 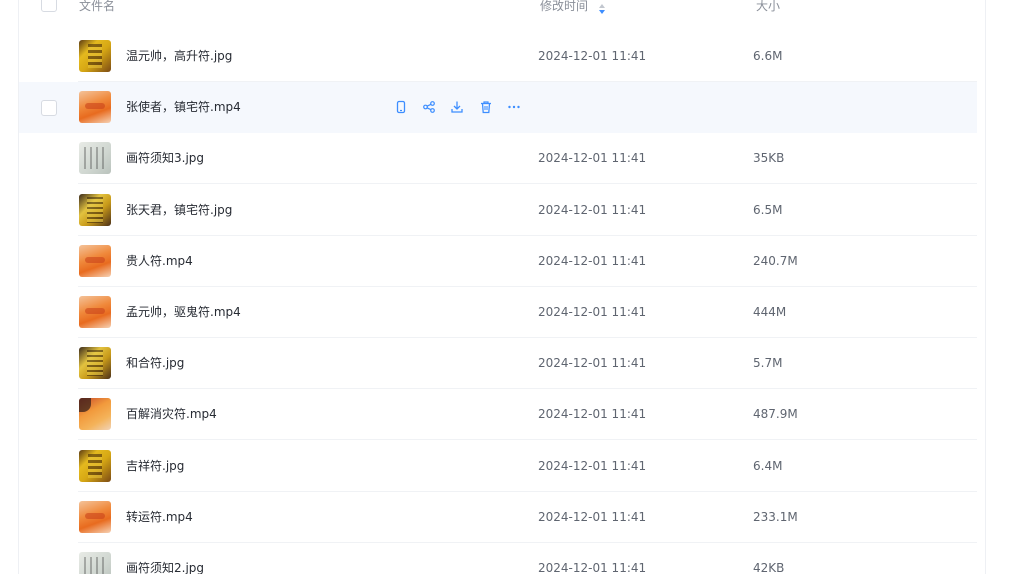 I want to click on file-list-header: 文件名 修改时间 大小, so click(x=502, y=15).